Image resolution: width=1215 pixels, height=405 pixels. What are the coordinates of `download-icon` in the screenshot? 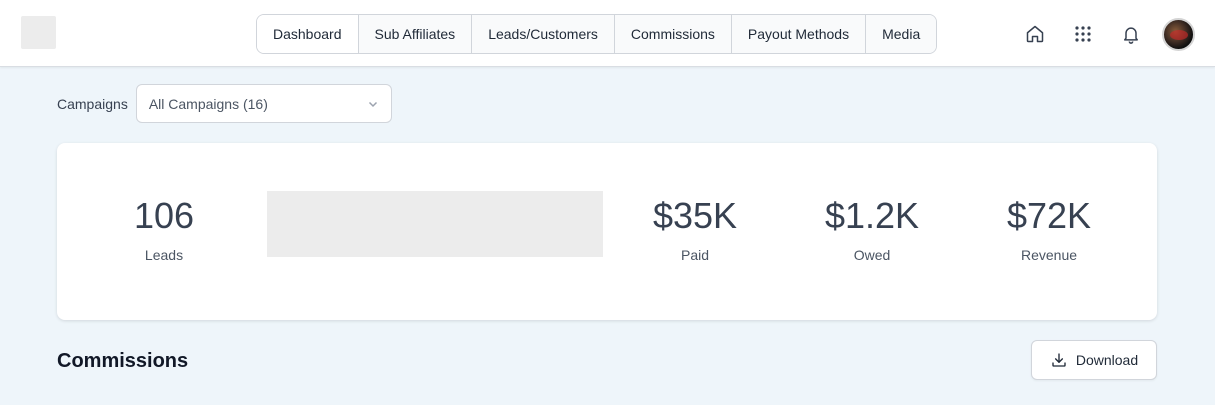 It's located at (1059, 360).